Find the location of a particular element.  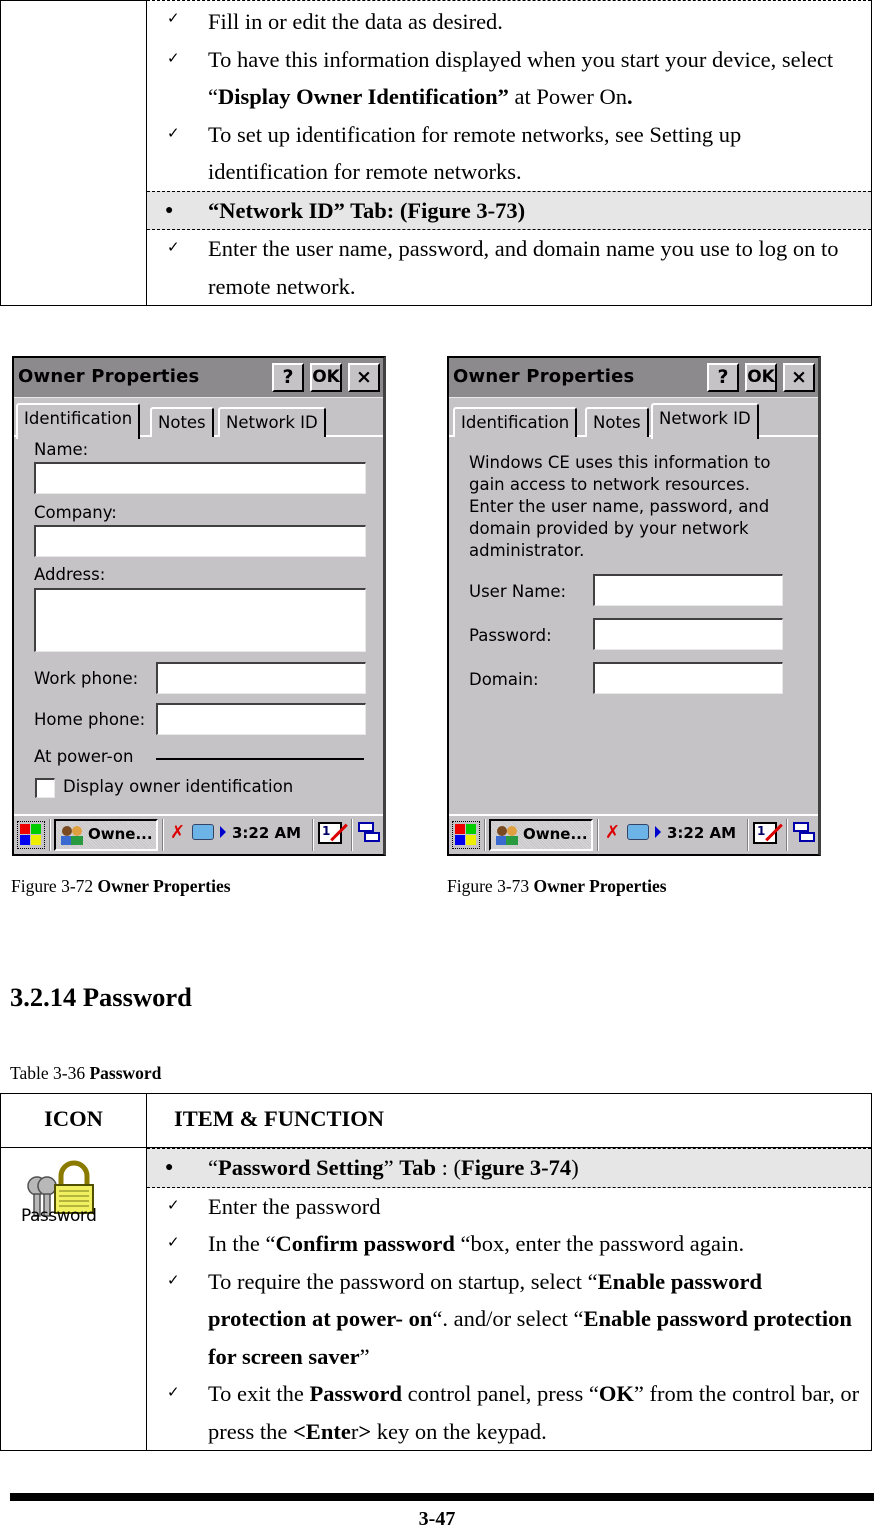

table-header-row: ICON ITEM & FUNCTION is located at coordinates (436, 1120).